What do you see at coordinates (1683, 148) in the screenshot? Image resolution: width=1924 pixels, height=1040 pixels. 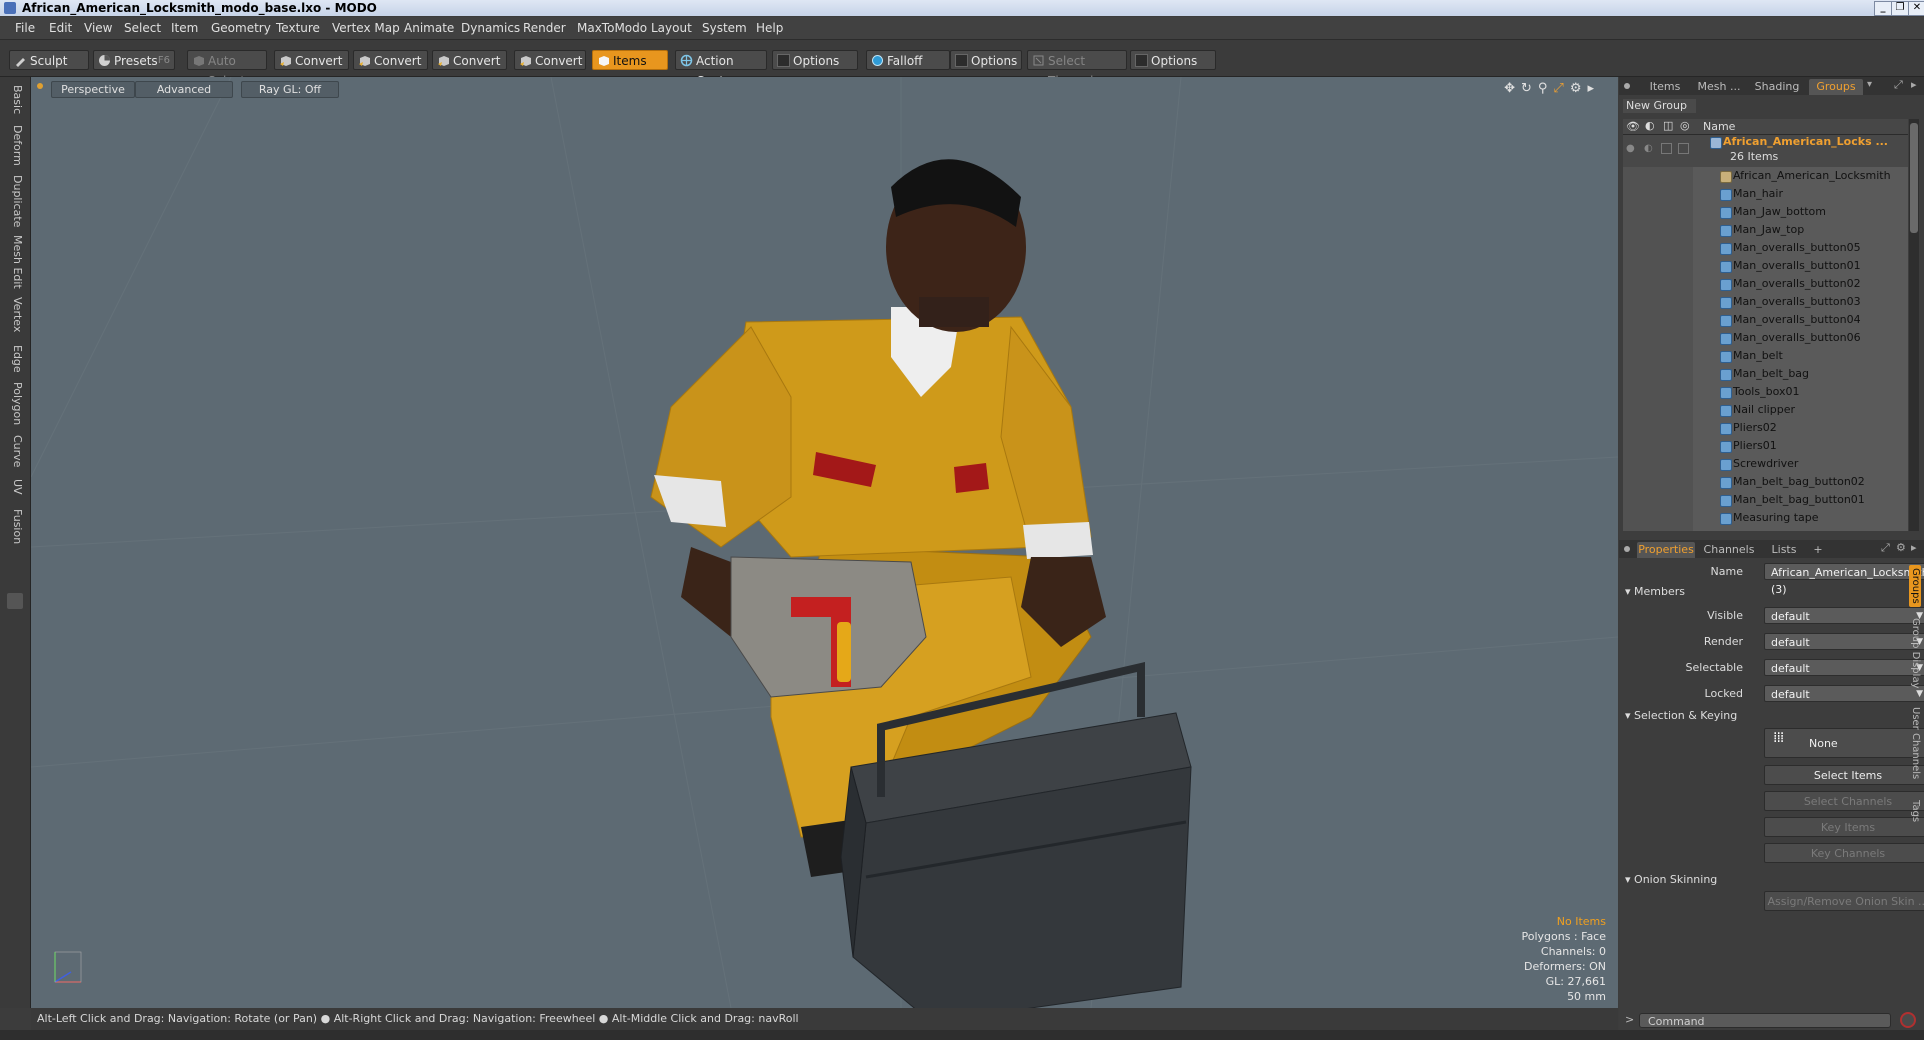 I see `select-toggle-icon` at bounding box center [1683, 148].